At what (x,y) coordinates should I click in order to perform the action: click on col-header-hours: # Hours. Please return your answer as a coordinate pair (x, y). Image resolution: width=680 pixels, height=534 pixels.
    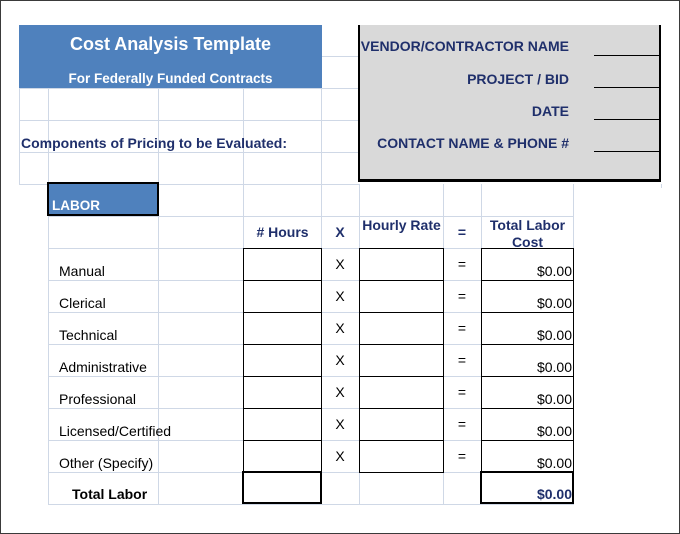
    Looking at the image, I should click on (282, 232).